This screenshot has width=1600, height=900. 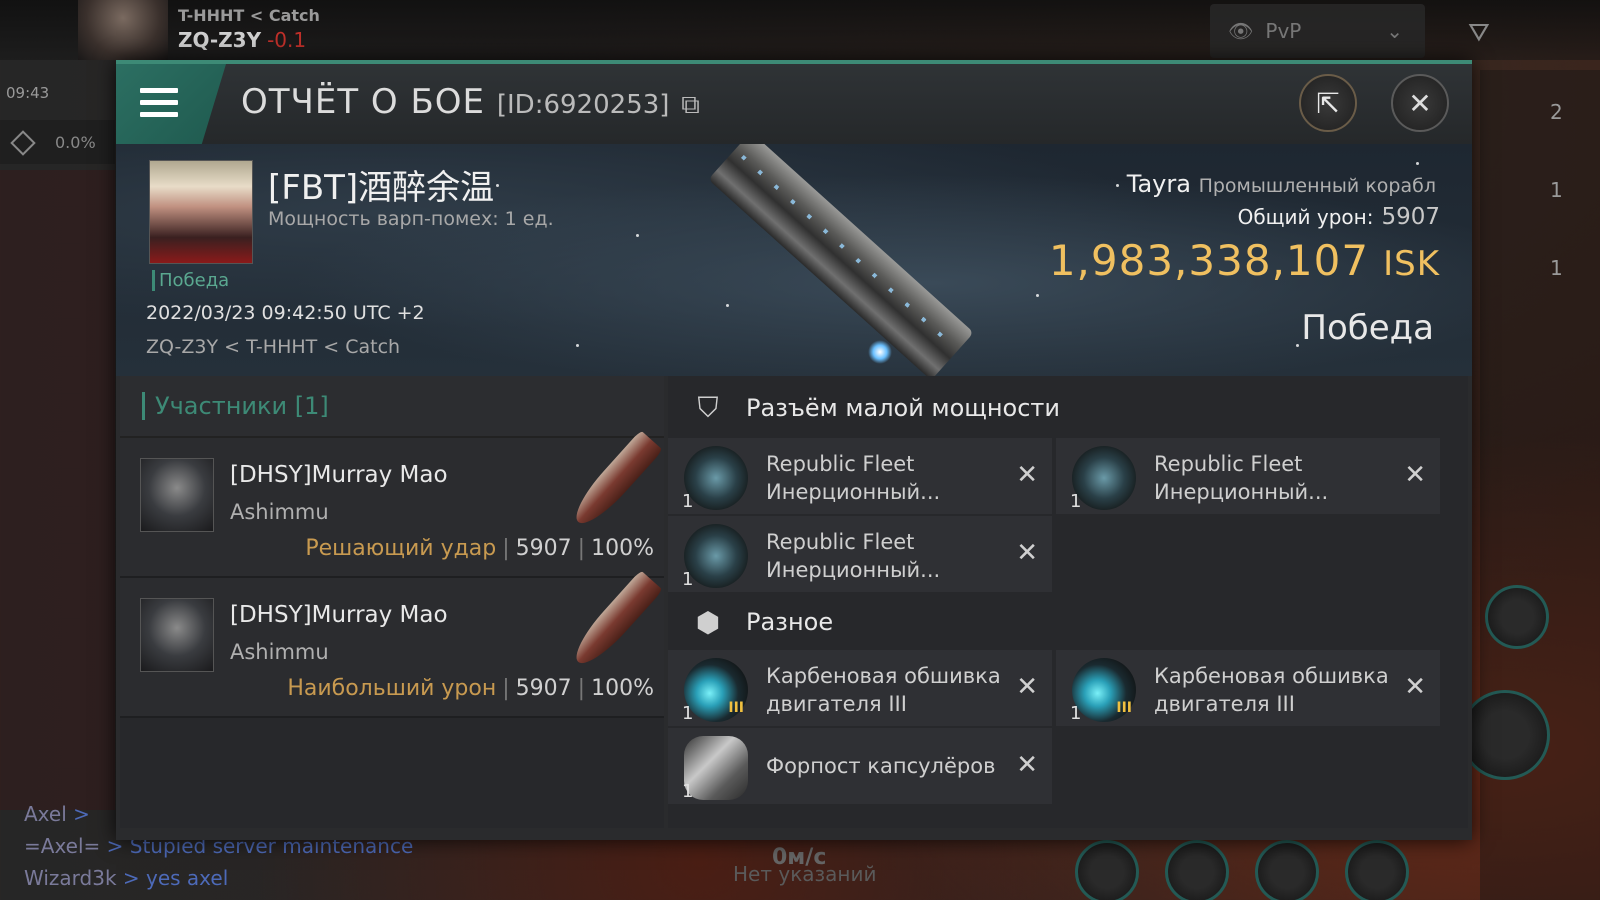 I want to click on outcome-label: Победа, so click(x=1367, y=328).